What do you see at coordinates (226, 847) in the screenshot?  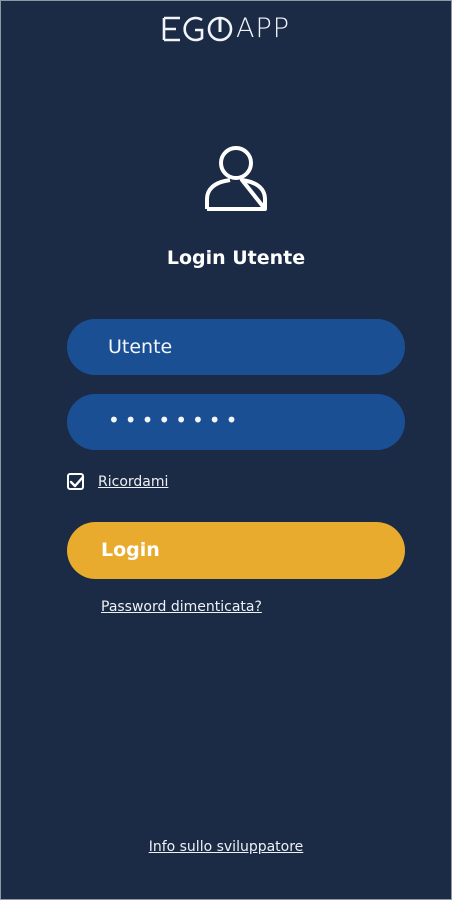 I see `developer-info-link: Info sullo sviluppatore` at bounding box center [226, 847].